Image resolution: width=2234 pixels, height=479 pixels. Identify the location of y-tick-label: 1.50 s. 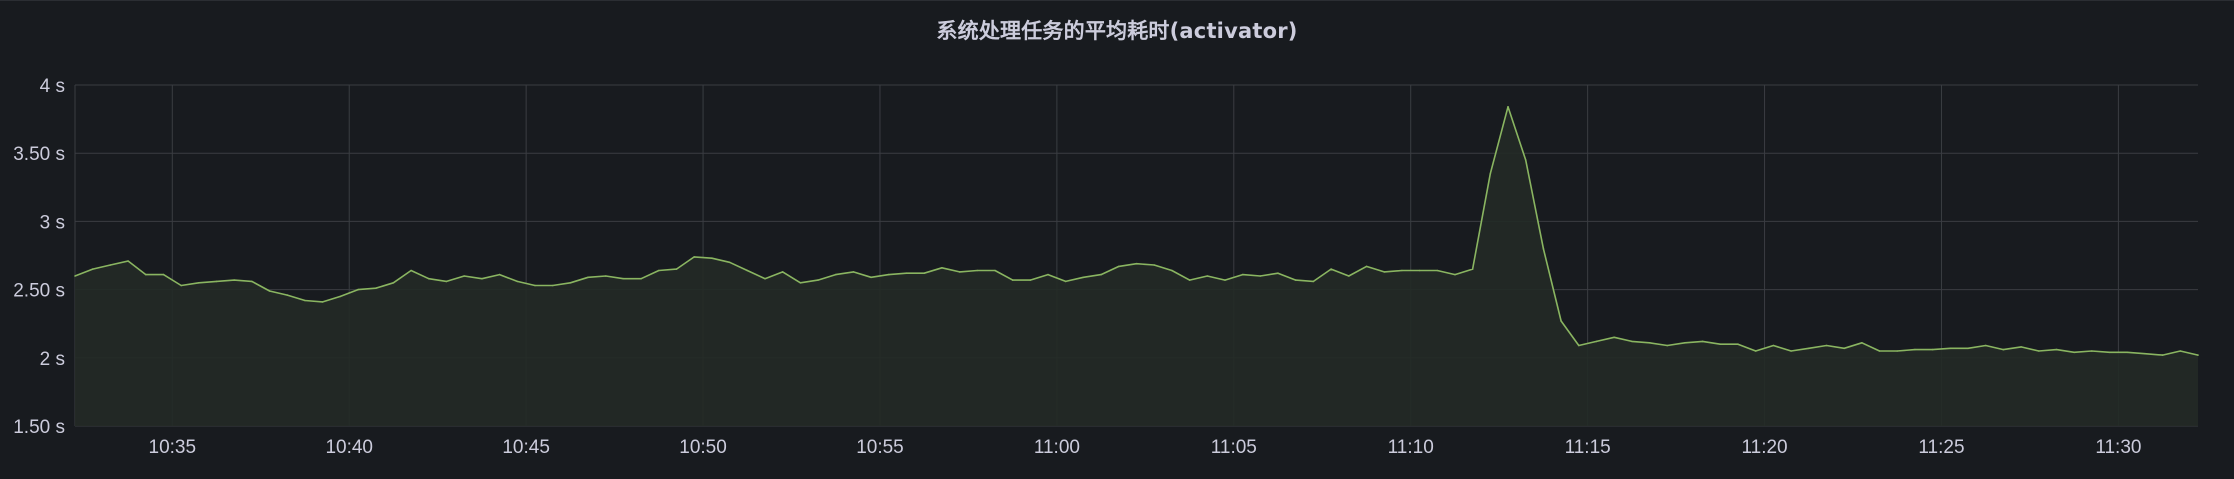
(39, 427).